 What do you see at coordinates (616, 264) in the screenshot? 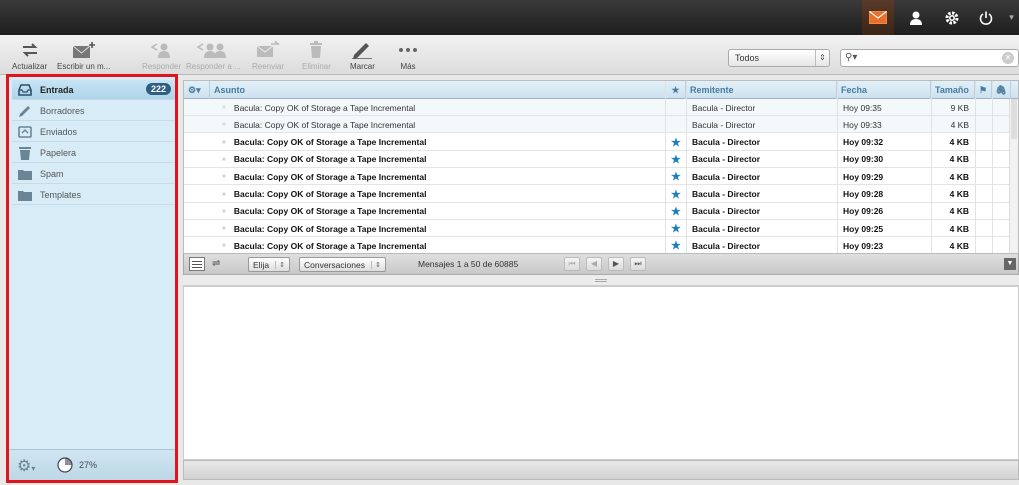
I see `next-page-icon: ▶` at bounding box center [616, 264].